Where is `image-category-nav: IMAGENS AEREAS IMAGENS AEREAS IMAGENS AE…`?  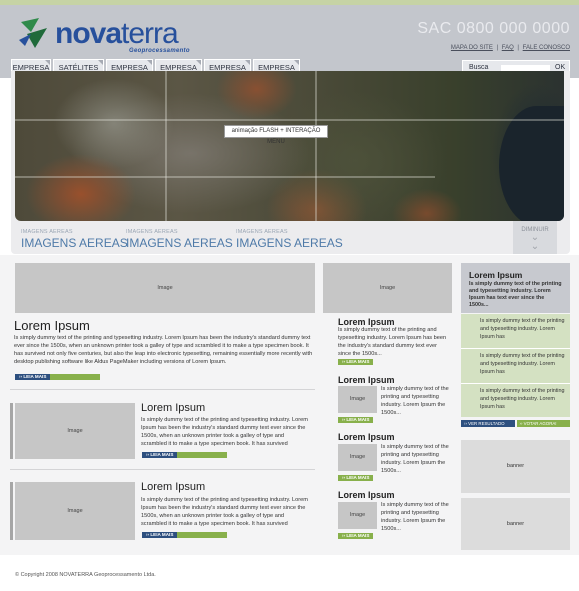
image-category-nav: IMAGENS AEREAS IMAGENS AEREAS IMAGENS AE… is located at coordinates (290, 237).